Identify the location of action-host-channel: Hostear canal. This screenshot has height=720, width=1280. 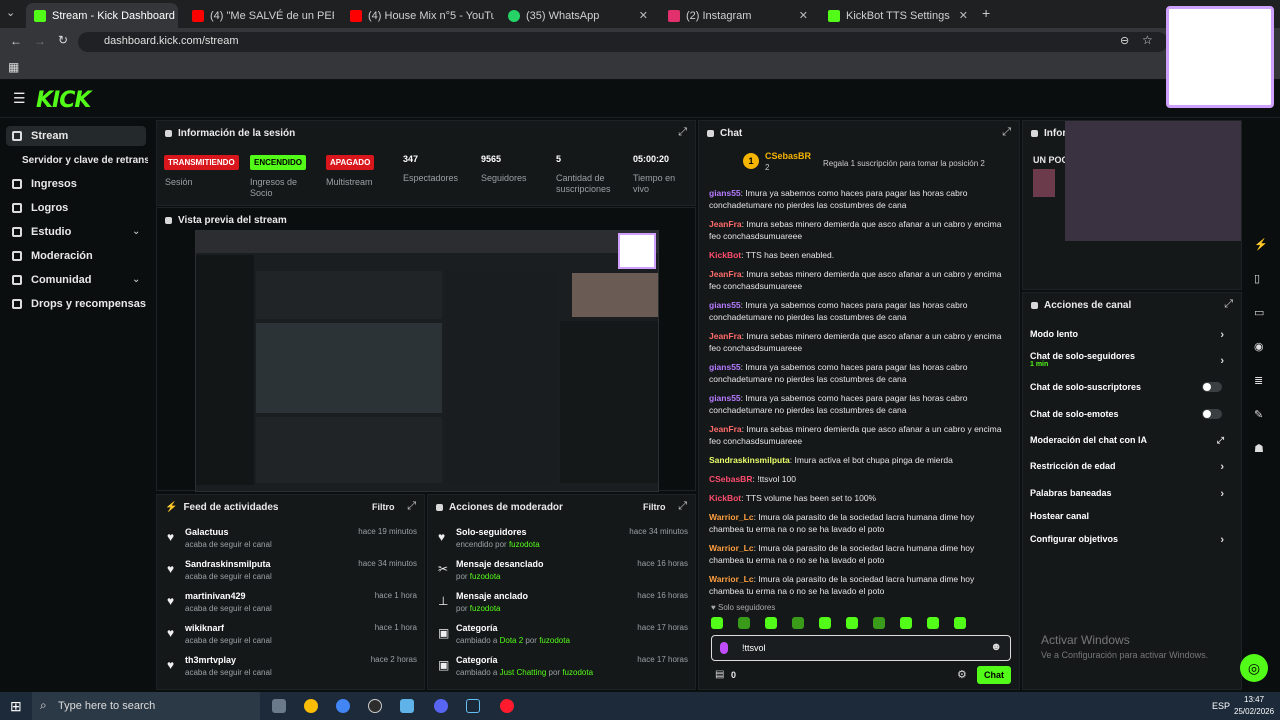
(1130, 516).